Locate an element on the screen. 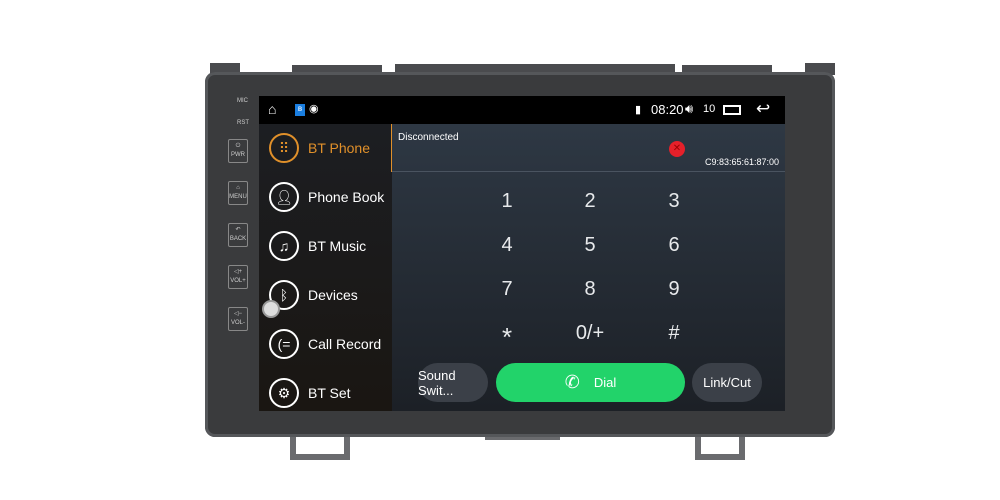 This screenshot has height=500, width=1000. back-icon: ↩ is located at coordinates (763, 109).